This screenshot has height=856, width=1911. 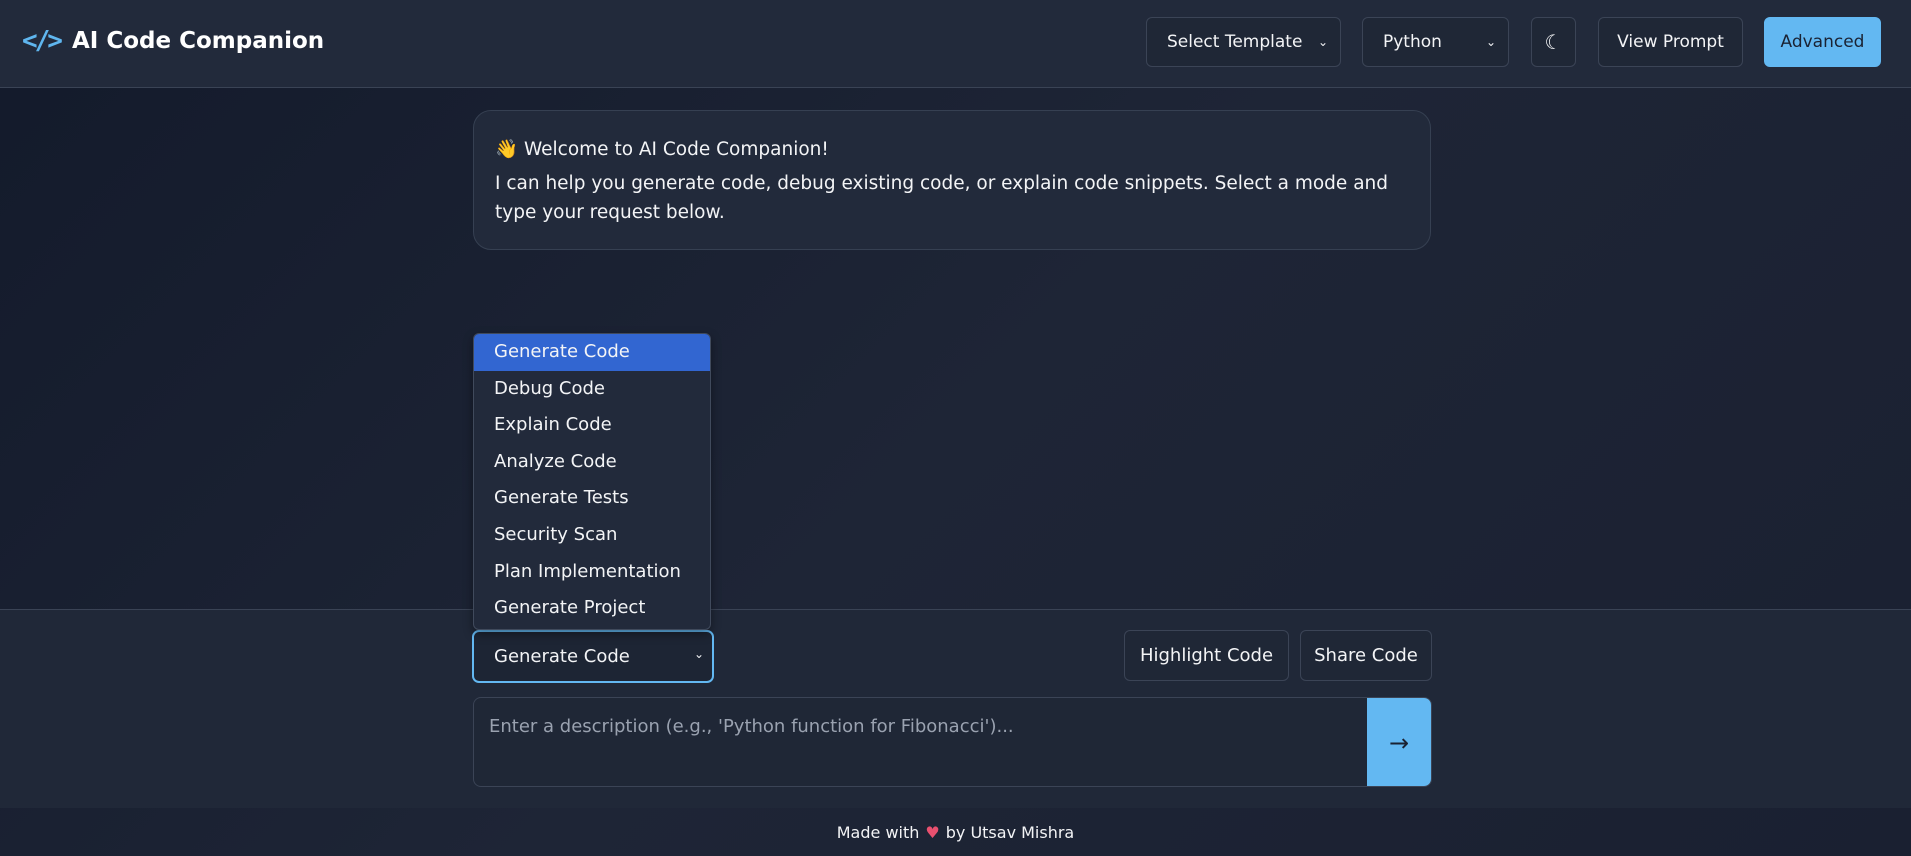 I want to click on template-select: Select Template ⌄, so click(x=1243, y=42).